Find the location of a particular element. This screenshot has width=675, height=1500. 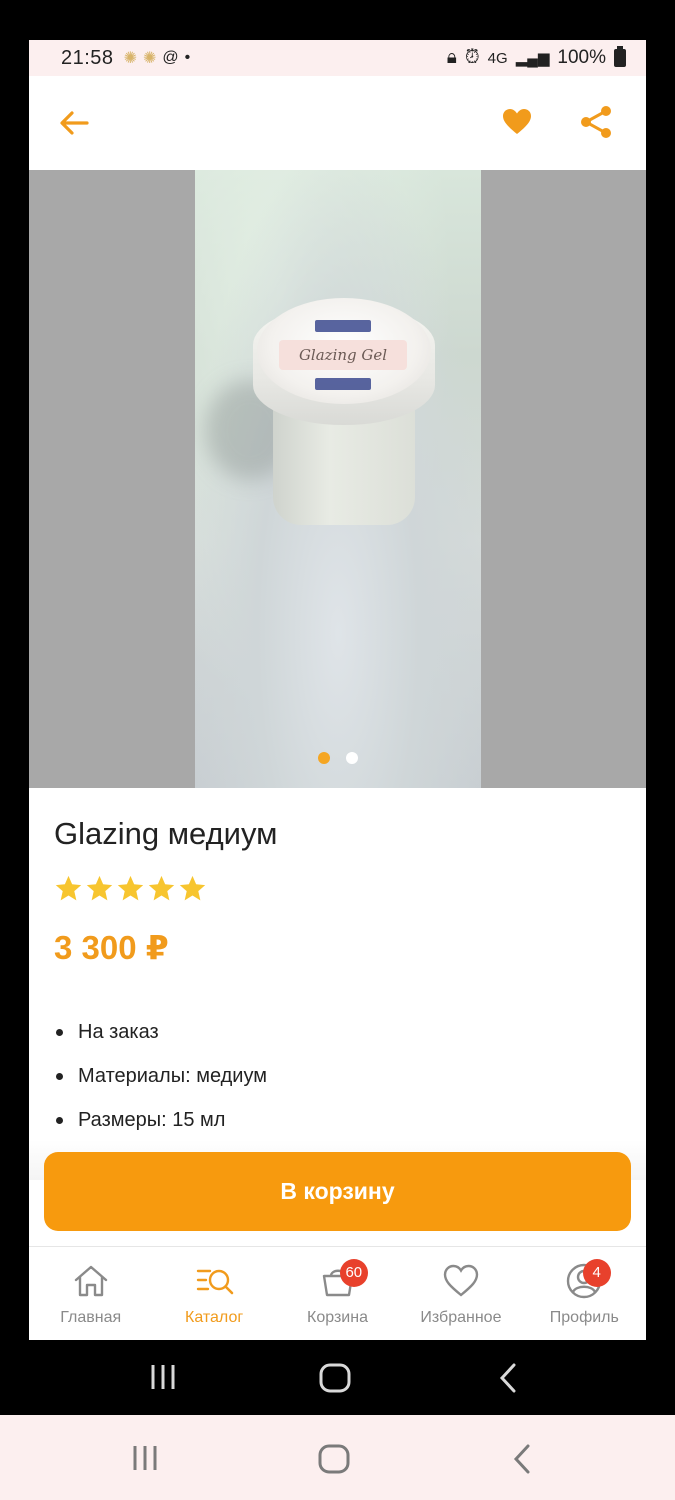

product-price: 3 300 ₽ is located at coordinates (111, 947).